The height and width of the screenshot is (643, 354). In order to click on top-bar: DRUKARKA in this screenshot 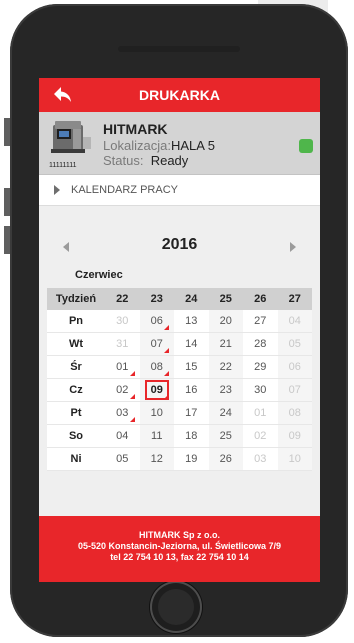, I will do `click(179, 95)`.